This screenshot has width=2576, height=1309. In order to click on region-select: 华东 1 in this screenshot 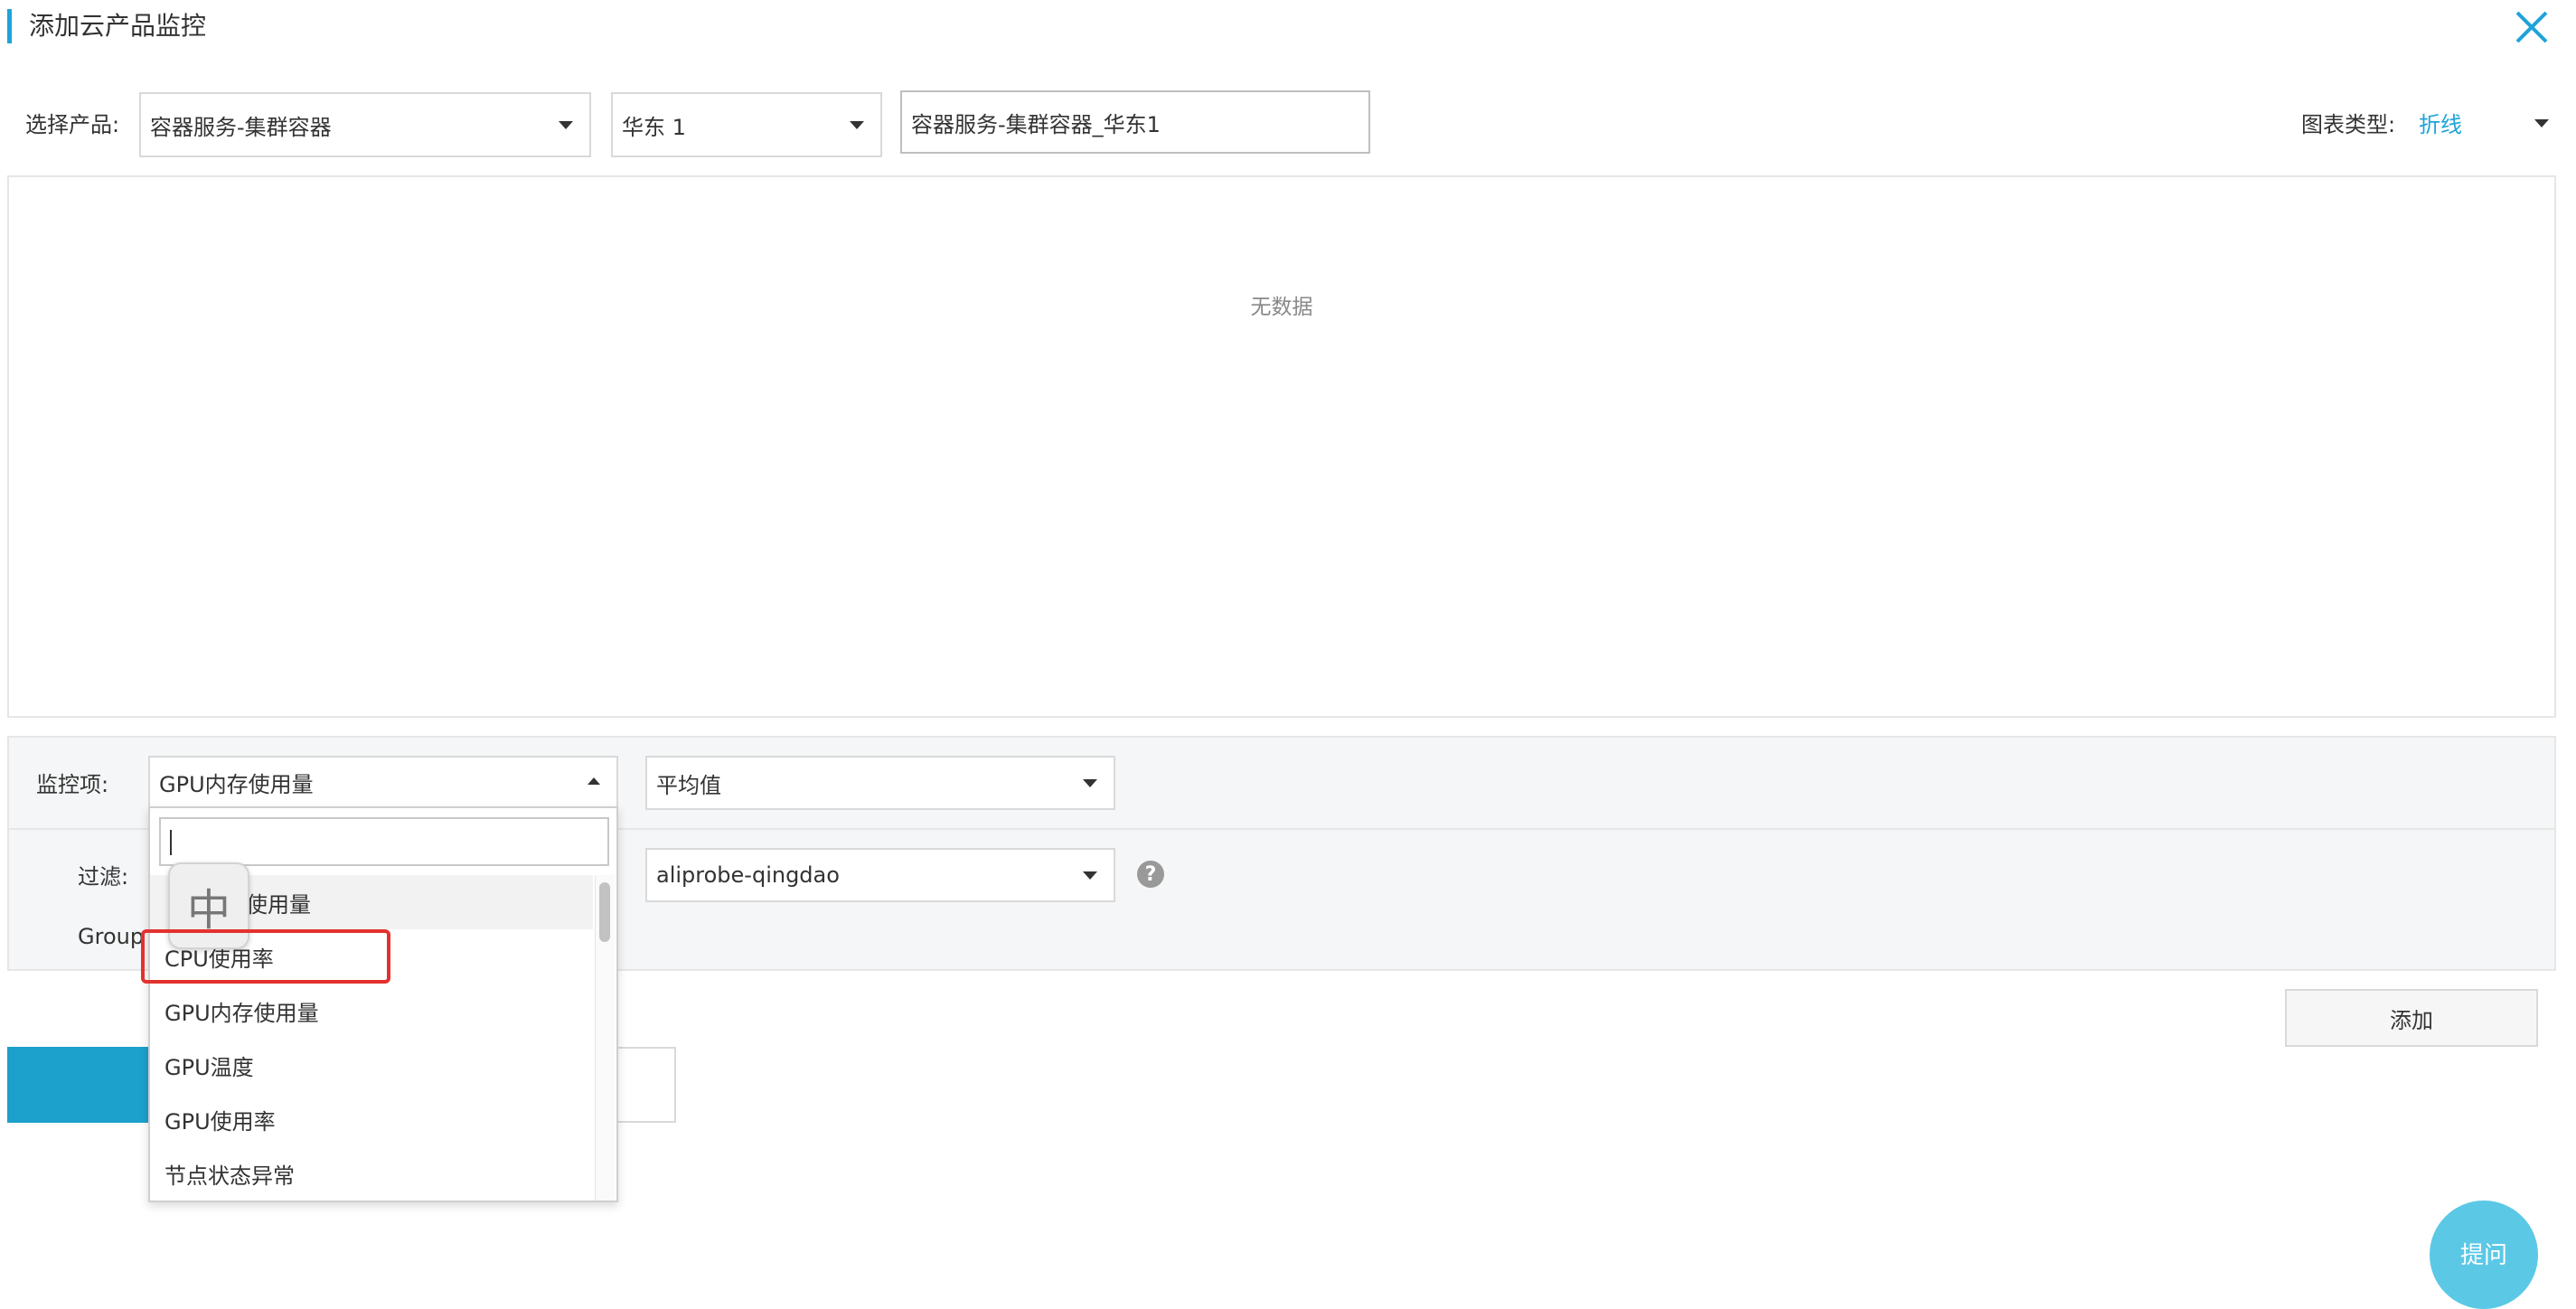, I will do `click(747, 125)`.